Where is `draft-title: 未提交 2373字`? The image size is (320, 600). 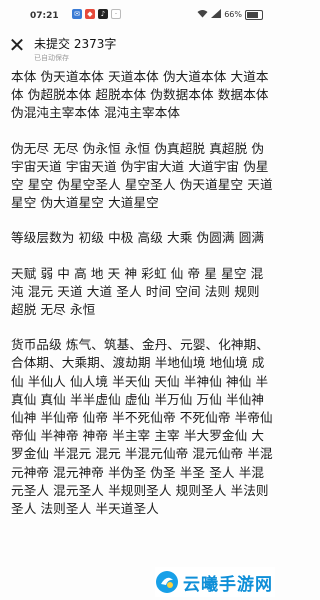
draft-title: 未提交 2373字 is located at coordinates (75, 44).